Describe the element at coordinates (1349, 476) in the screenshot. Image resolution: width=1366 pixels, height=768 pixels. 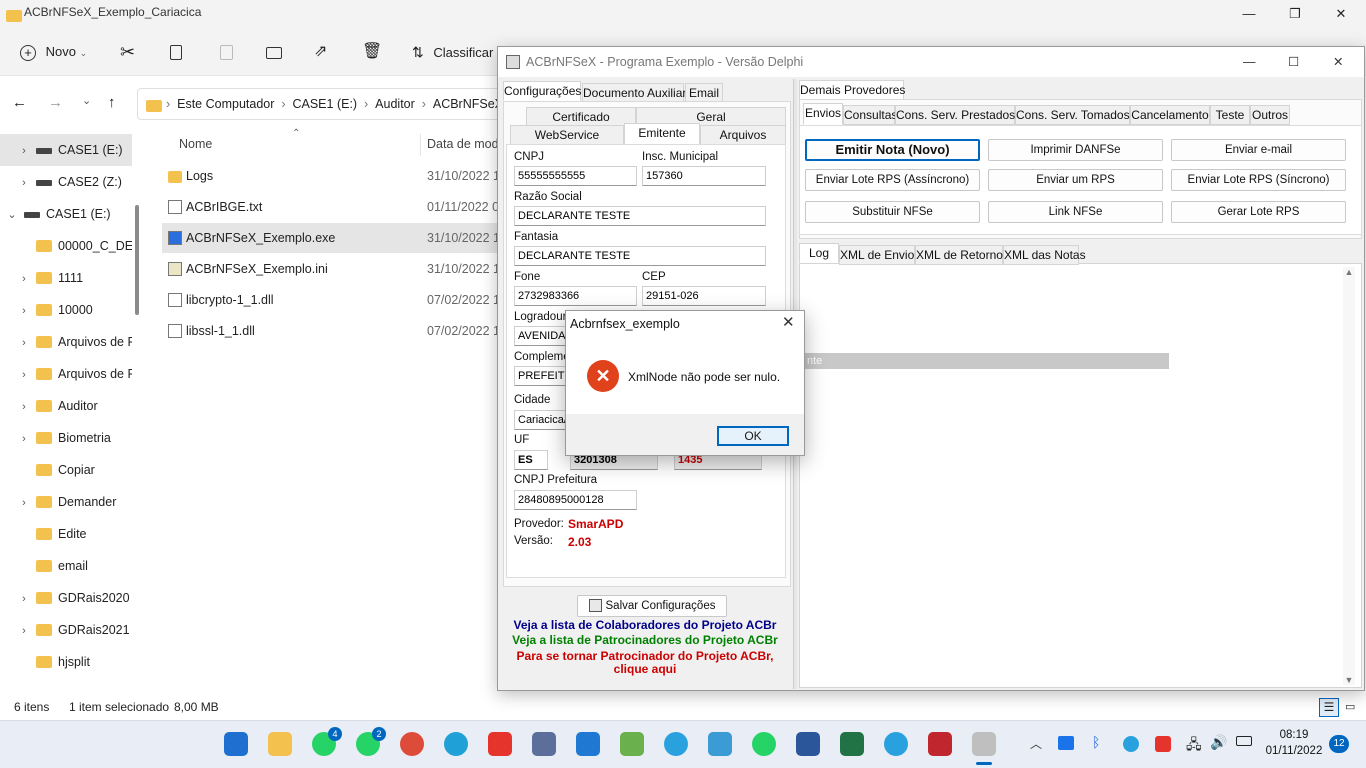
I see `log-scrollbar: ▲ ▼` at that location.